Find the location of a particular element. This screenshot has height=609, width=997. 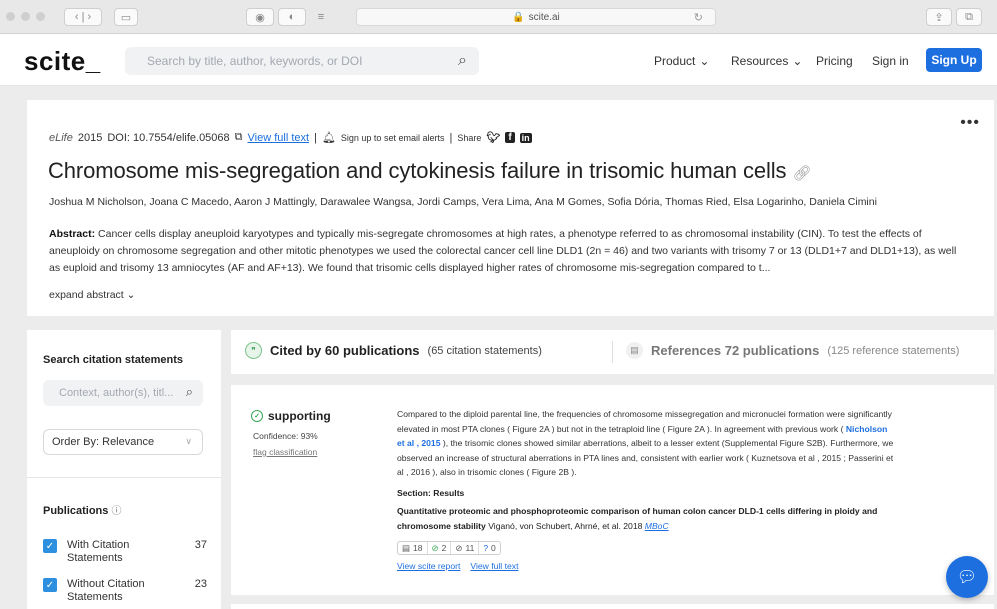

journal-name: eLife is located at coordinates (61, 138).